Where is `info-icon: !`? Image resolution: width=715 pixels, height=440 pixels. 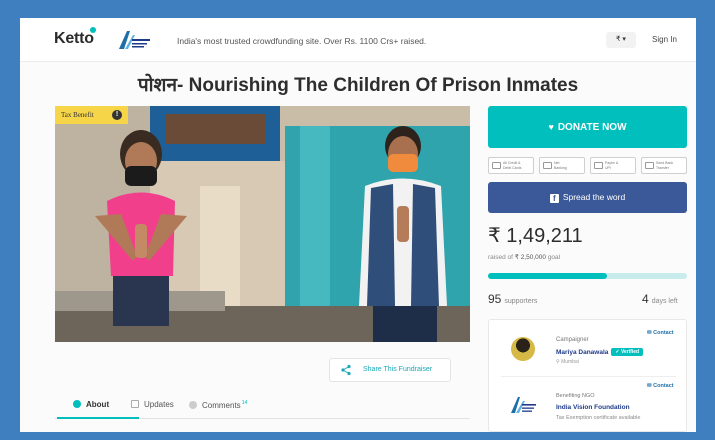 info-icon: ! is located at coordinates (117, 115).